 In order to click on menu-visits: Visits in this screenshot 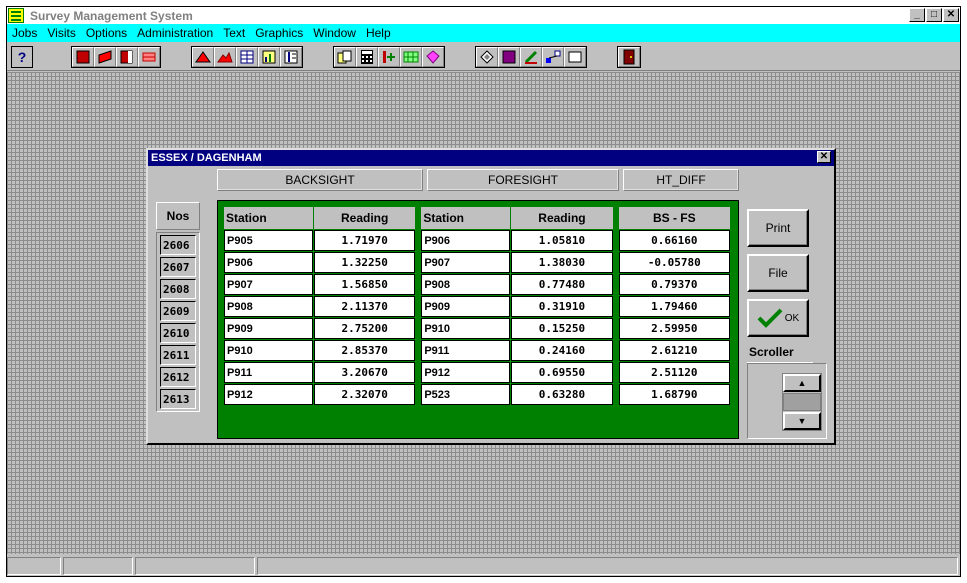, I will do `click(61, 33)`.